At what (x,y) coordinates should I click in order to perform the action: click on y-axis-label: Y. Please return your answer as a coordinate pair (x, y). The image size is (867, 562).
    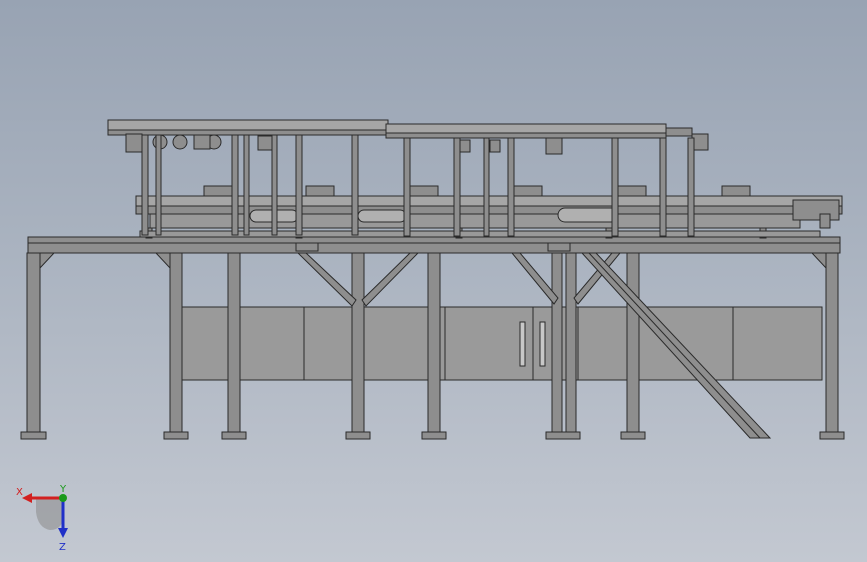
    Looking at the image, I should click on (63, 489).